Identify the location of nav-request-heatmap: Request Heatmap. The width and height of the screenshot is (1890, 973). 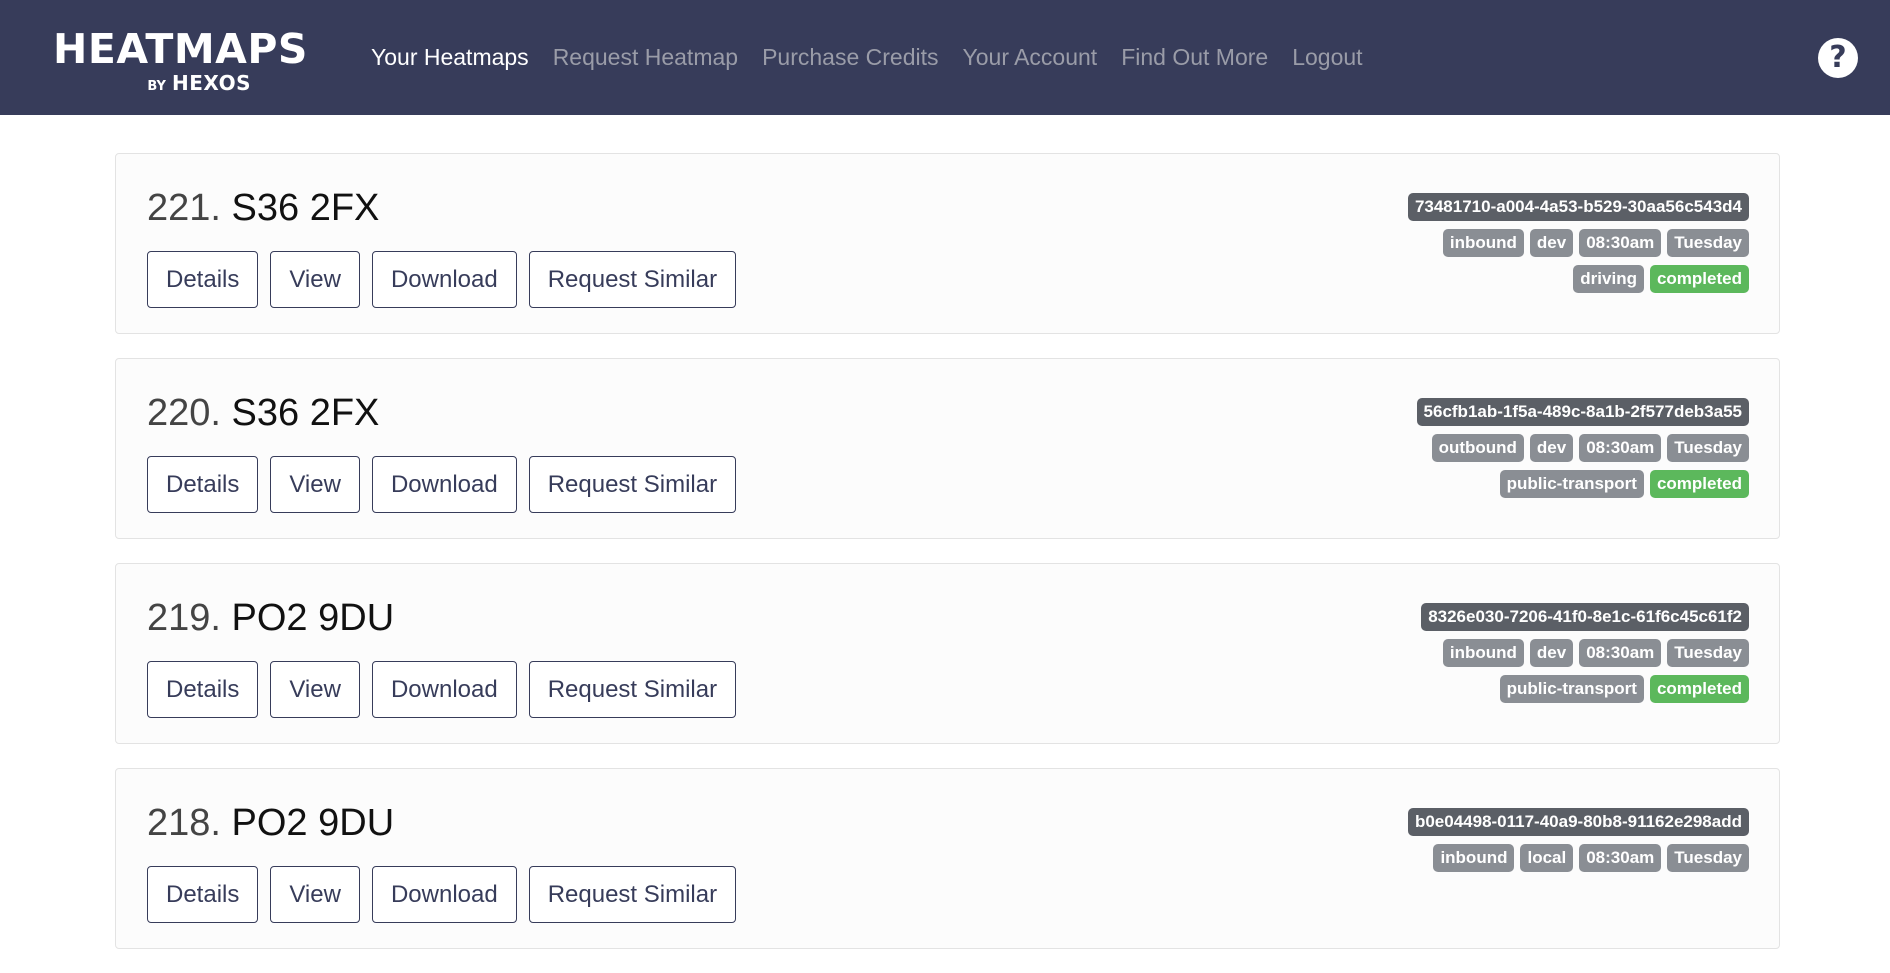
(645, 57).